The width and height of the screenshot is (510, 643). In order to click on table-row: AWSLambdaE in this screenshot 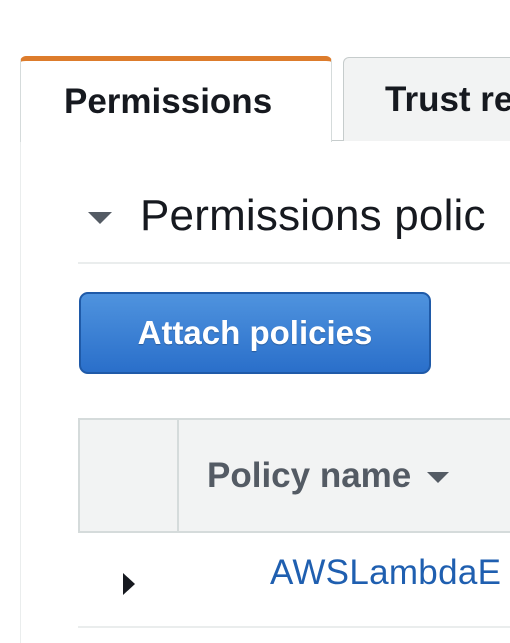, I will do `click(294, 580)`.